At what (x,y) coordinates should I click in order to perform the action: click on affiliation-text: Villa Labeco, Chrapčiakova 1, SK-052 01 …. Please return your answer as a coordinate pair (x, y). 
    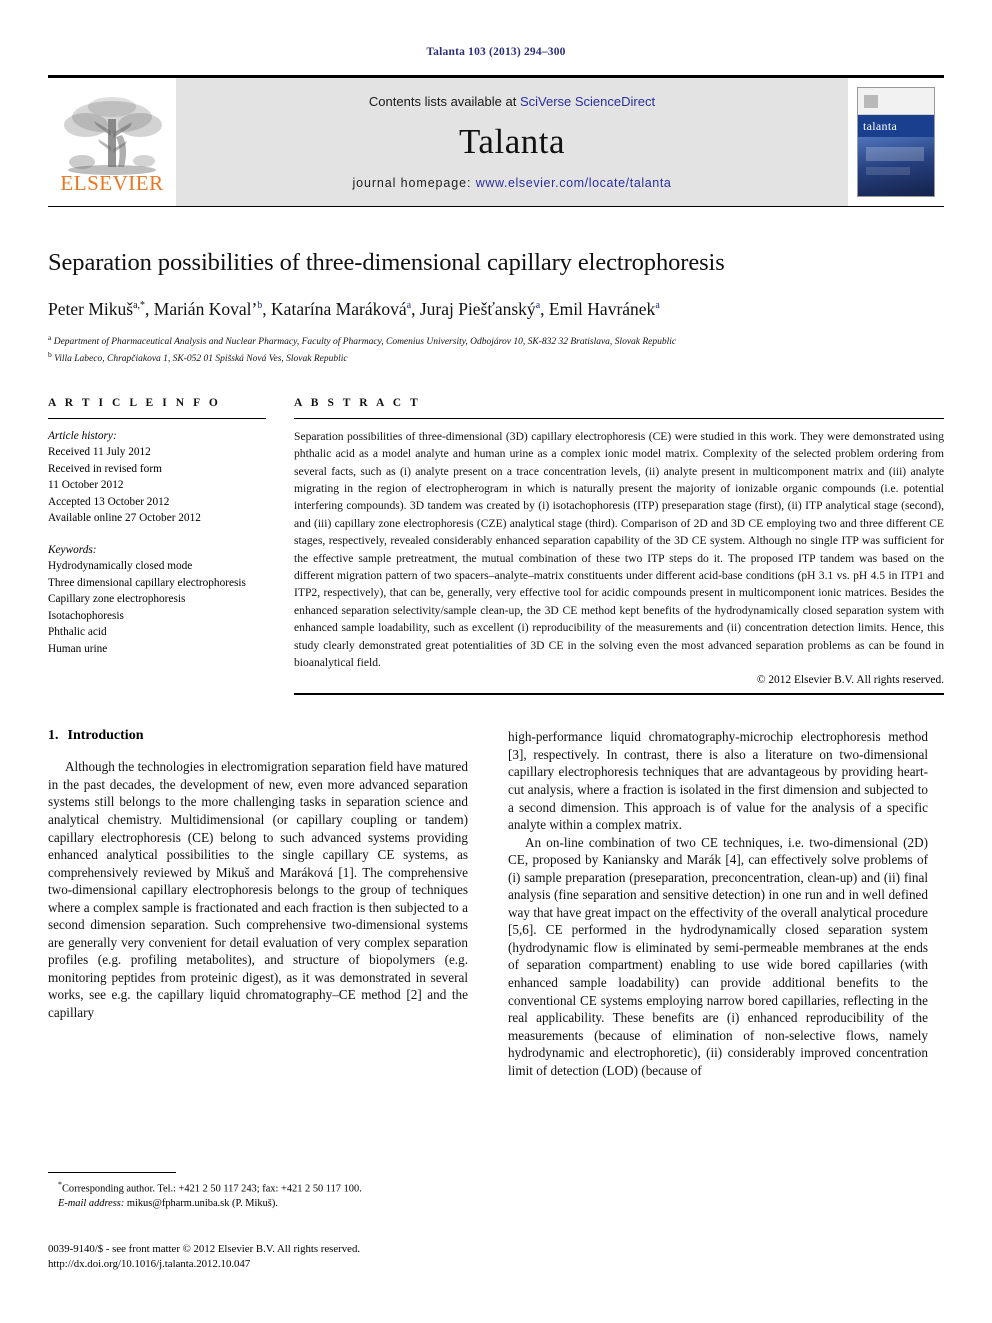
    Looking at the image, I should click on (201, 359).